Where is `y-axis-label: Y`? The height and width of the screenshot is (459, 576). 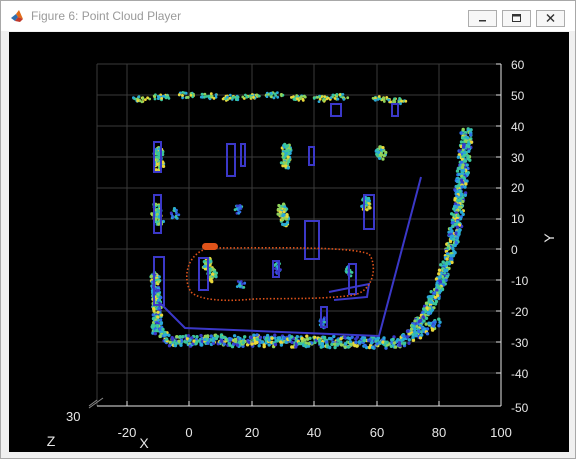
y-axis-label: Y is located at coordinates (549, 238).